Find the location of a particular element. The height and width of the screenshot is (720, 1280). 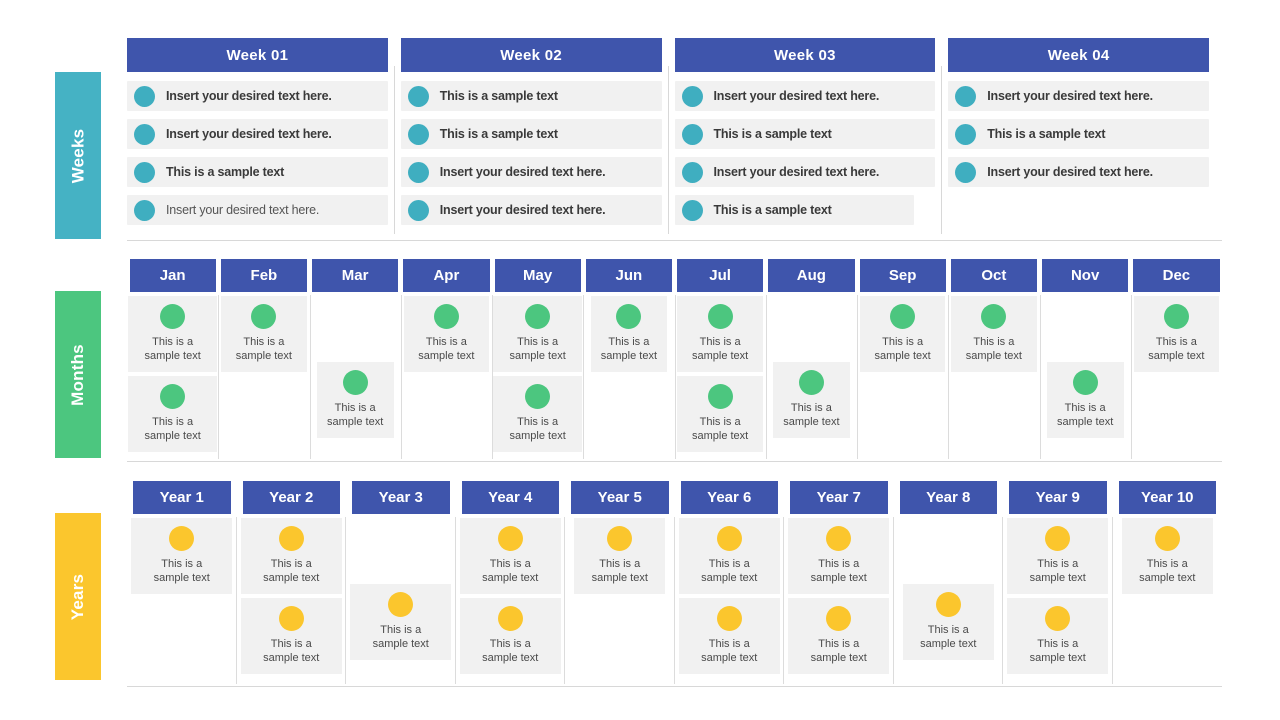

month-header: May is located at coordinates (537, 275).